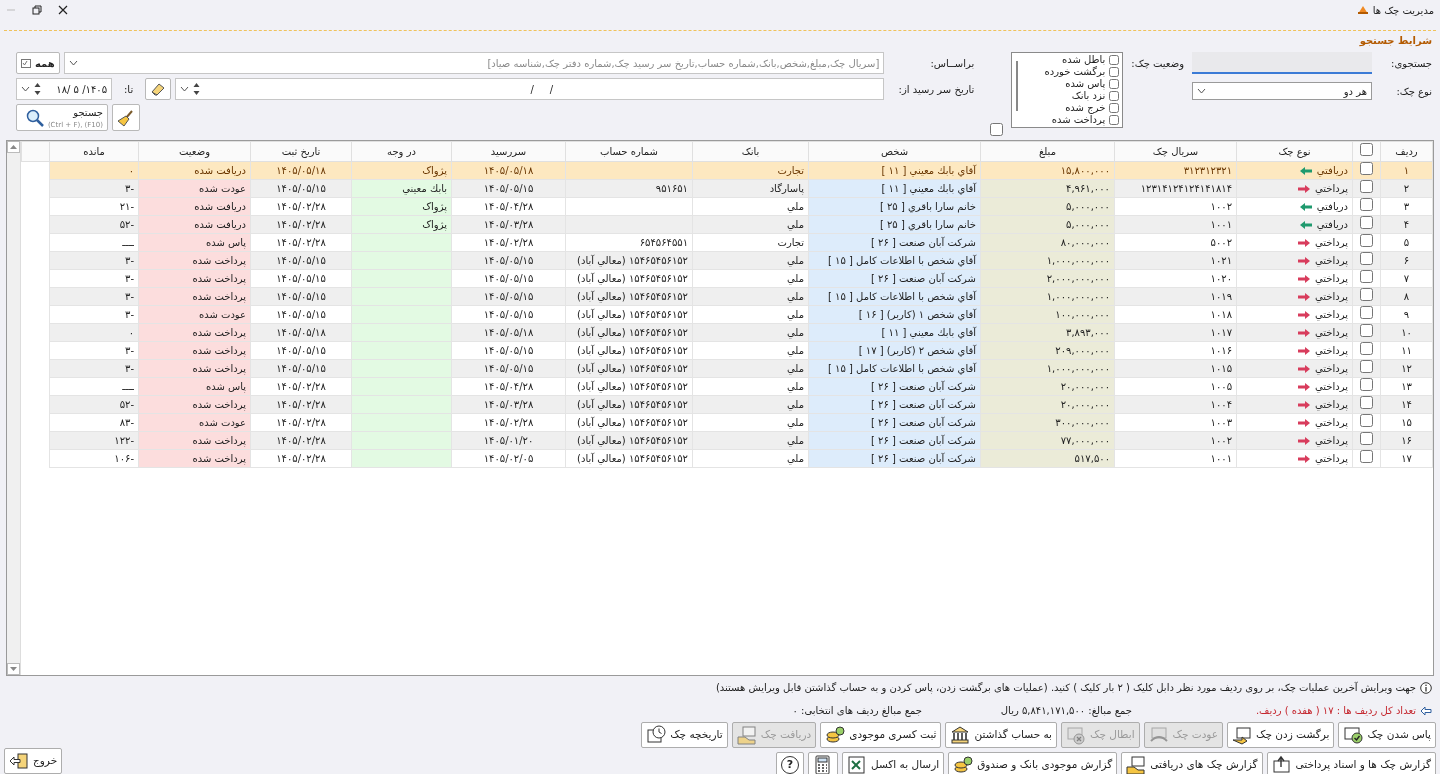 The width and height of the screenshot is (1440, 774). Describe the element at coordinates (1281, 735) in the screenshot. I see `action-button: برگشت زدن چک` at that location.